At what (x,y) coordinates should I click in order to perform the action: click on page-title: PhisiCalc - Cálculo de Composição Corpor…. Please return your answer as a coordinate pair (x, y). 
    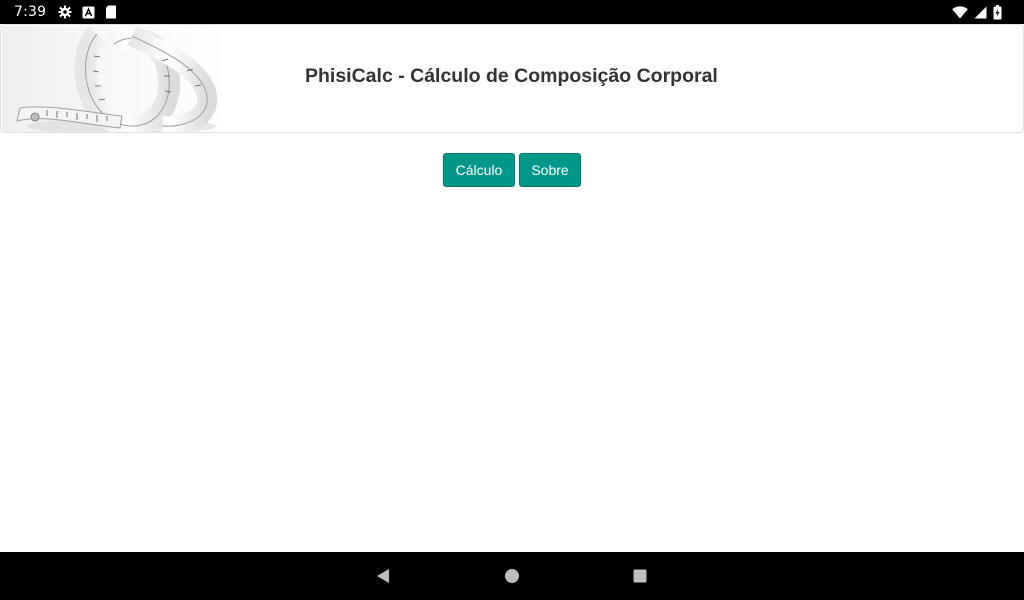
    Looking at the image, I should click on (511, 76).